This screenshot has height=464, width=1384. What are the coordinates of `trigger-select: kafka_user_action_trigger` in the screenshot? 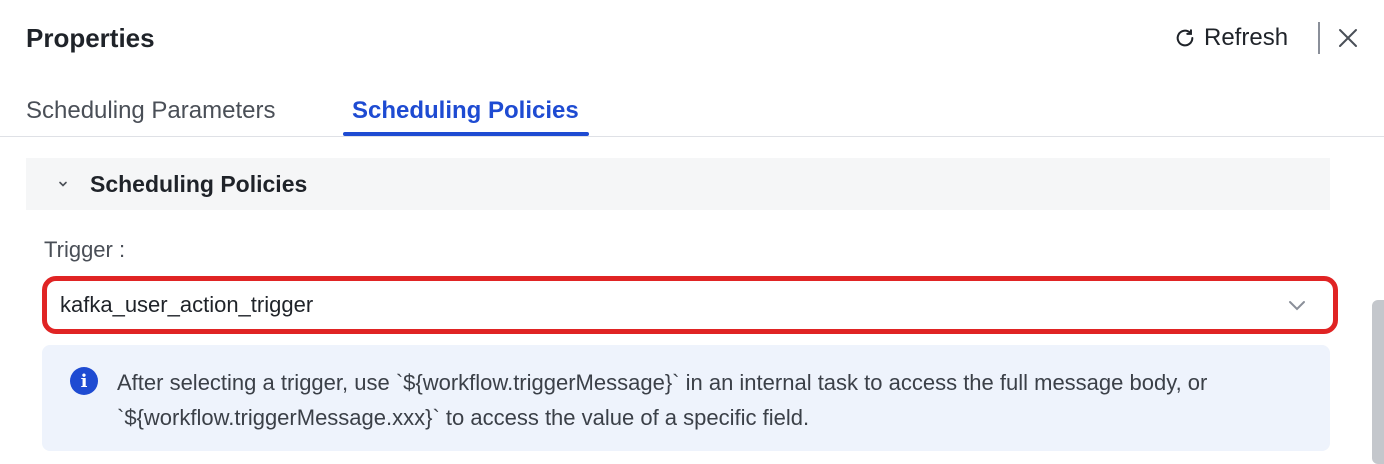 It's located at (690, 305).